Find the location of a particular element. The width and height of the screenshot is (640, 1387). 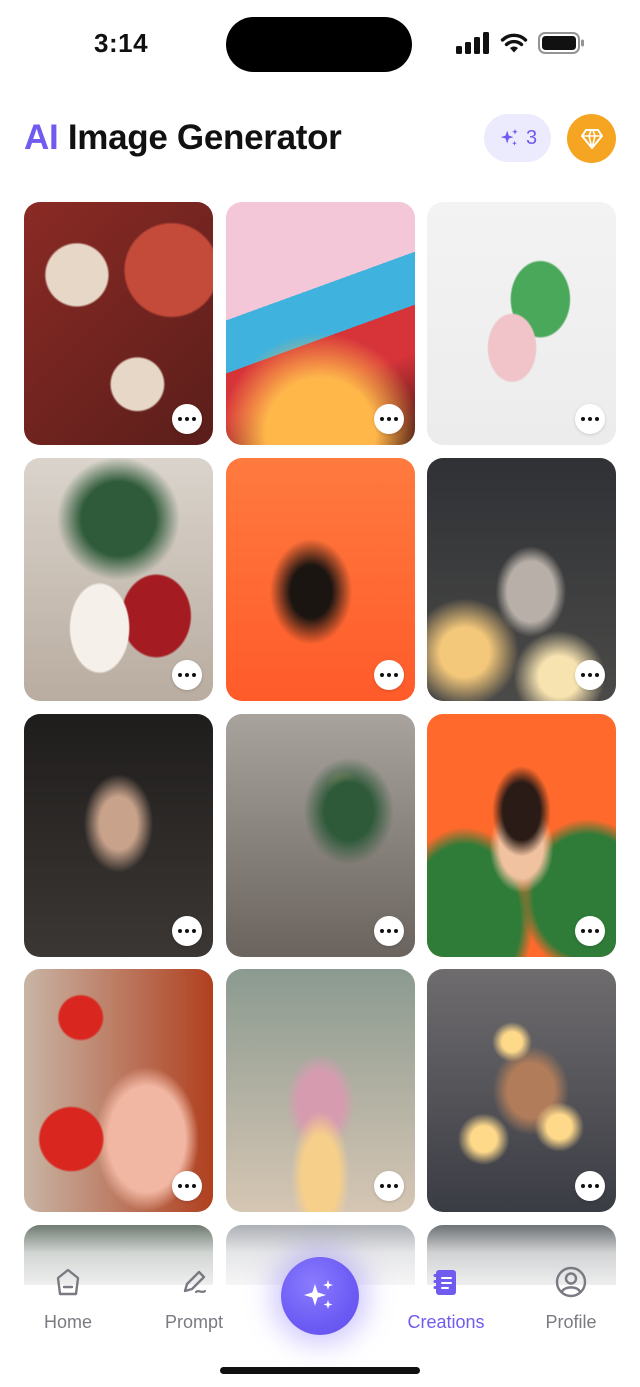

creations-icon is located at coordinates (446, 1282).